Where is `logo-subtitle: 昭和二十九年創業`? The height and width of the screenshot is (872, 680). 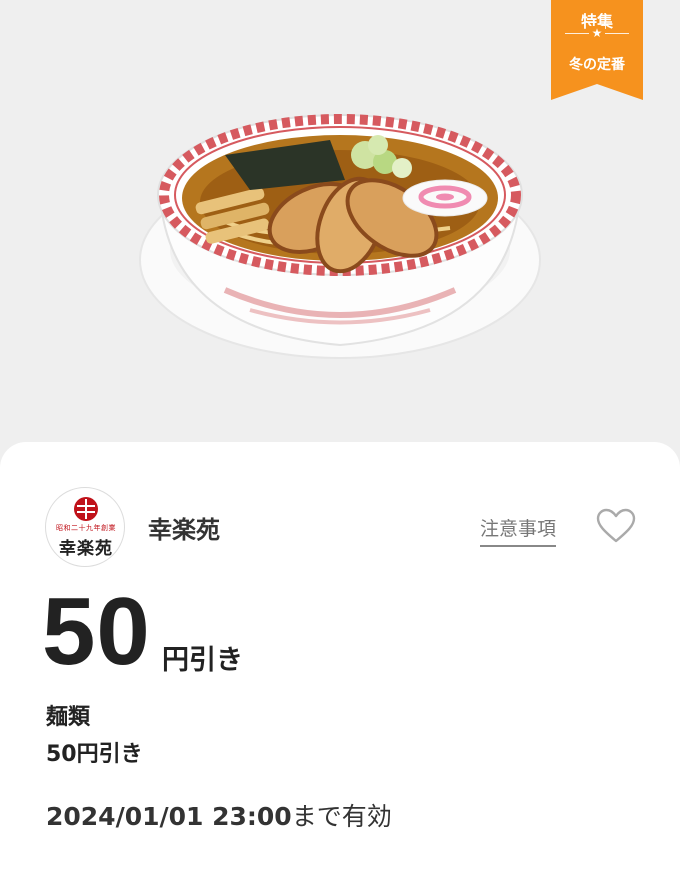
logo-subtitle: 昭和二十九年創業 is located at coordinates (86, 528).